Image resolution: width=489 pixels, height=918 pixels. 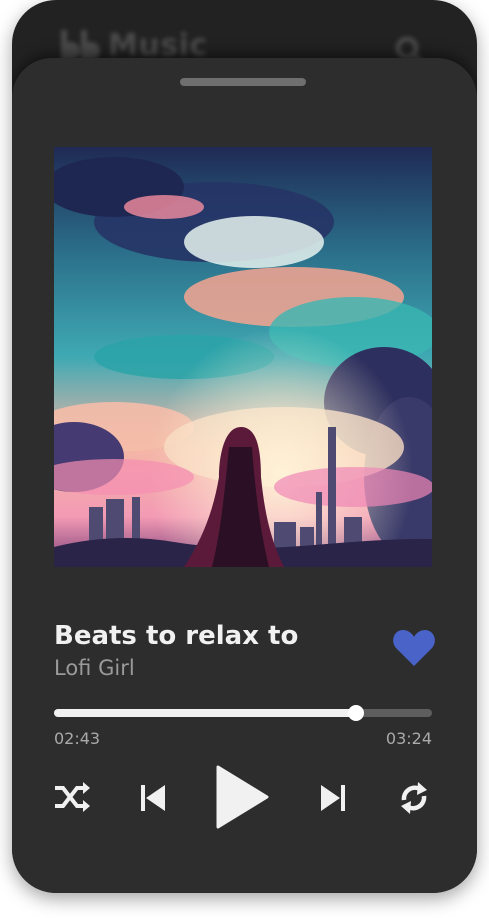 What do you see at coordinates (72, 797) in the screenshot?
I see `shuffle-icon` at bounding box center [72, 797].